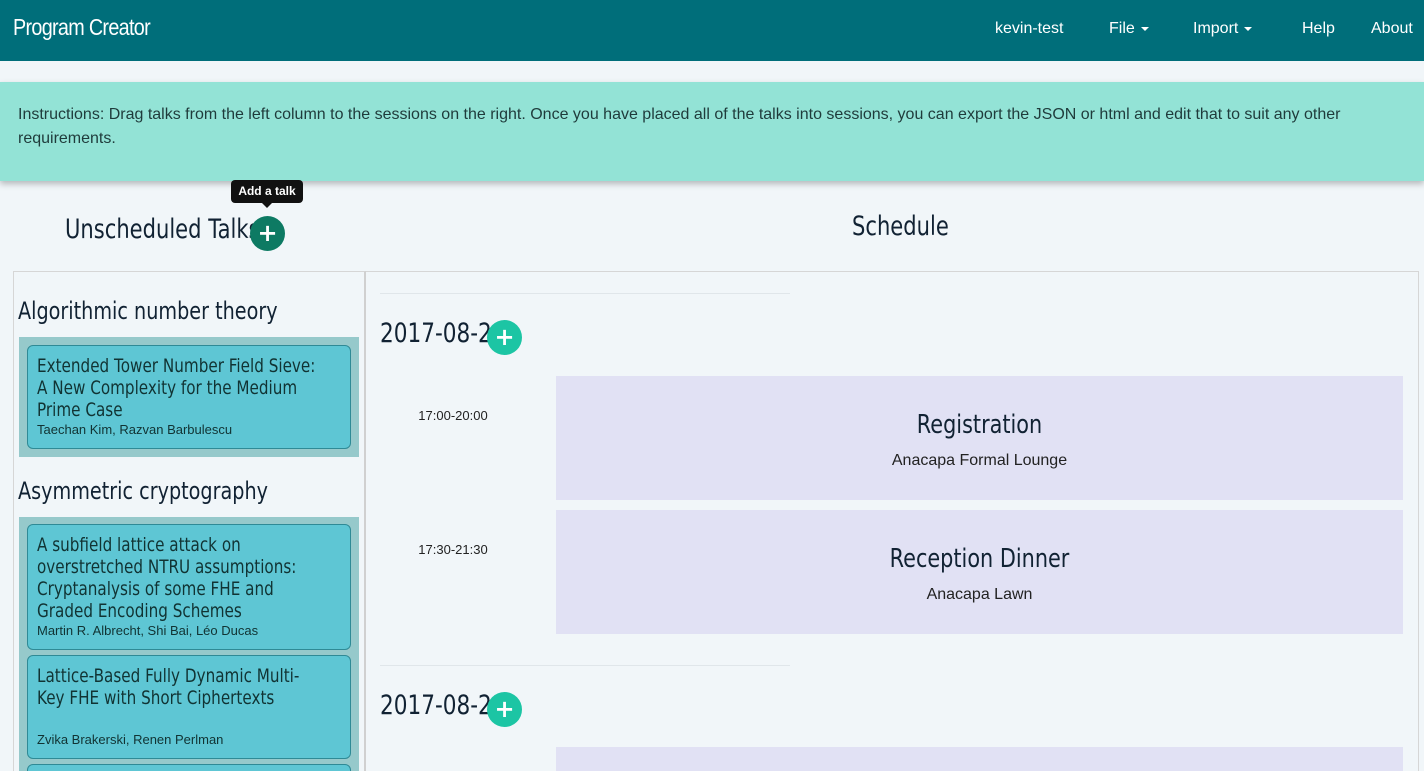 The width and height of the screenshot is (1424, 771). Describe the element at coordinates (900, 226) in the screenshot. I see `schedule-heading: Schedule` at that location.